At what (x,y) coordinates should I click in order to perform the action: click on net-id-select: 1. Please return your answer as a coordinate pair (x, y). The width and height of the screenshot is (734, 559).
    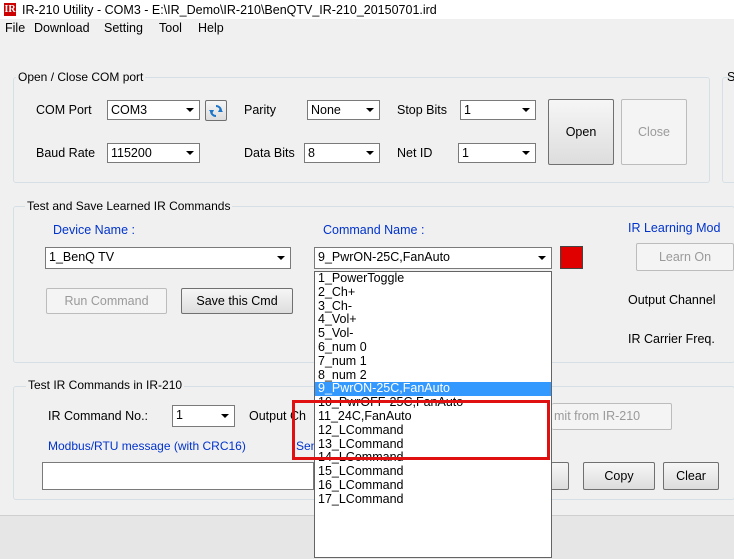
    Looking at the image, I should click on (497, 153).